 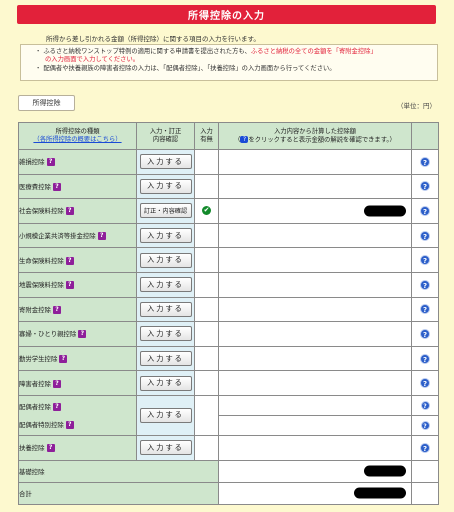 I want to click on header-help, so click(x=425, y=136).